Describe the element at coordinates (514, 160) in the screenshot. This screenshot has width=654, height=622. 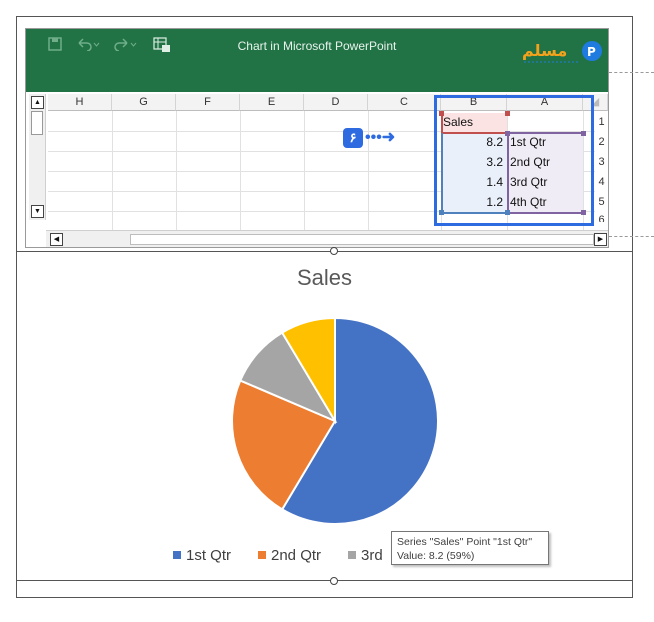
I see `annotation-highlight-box` at that location.